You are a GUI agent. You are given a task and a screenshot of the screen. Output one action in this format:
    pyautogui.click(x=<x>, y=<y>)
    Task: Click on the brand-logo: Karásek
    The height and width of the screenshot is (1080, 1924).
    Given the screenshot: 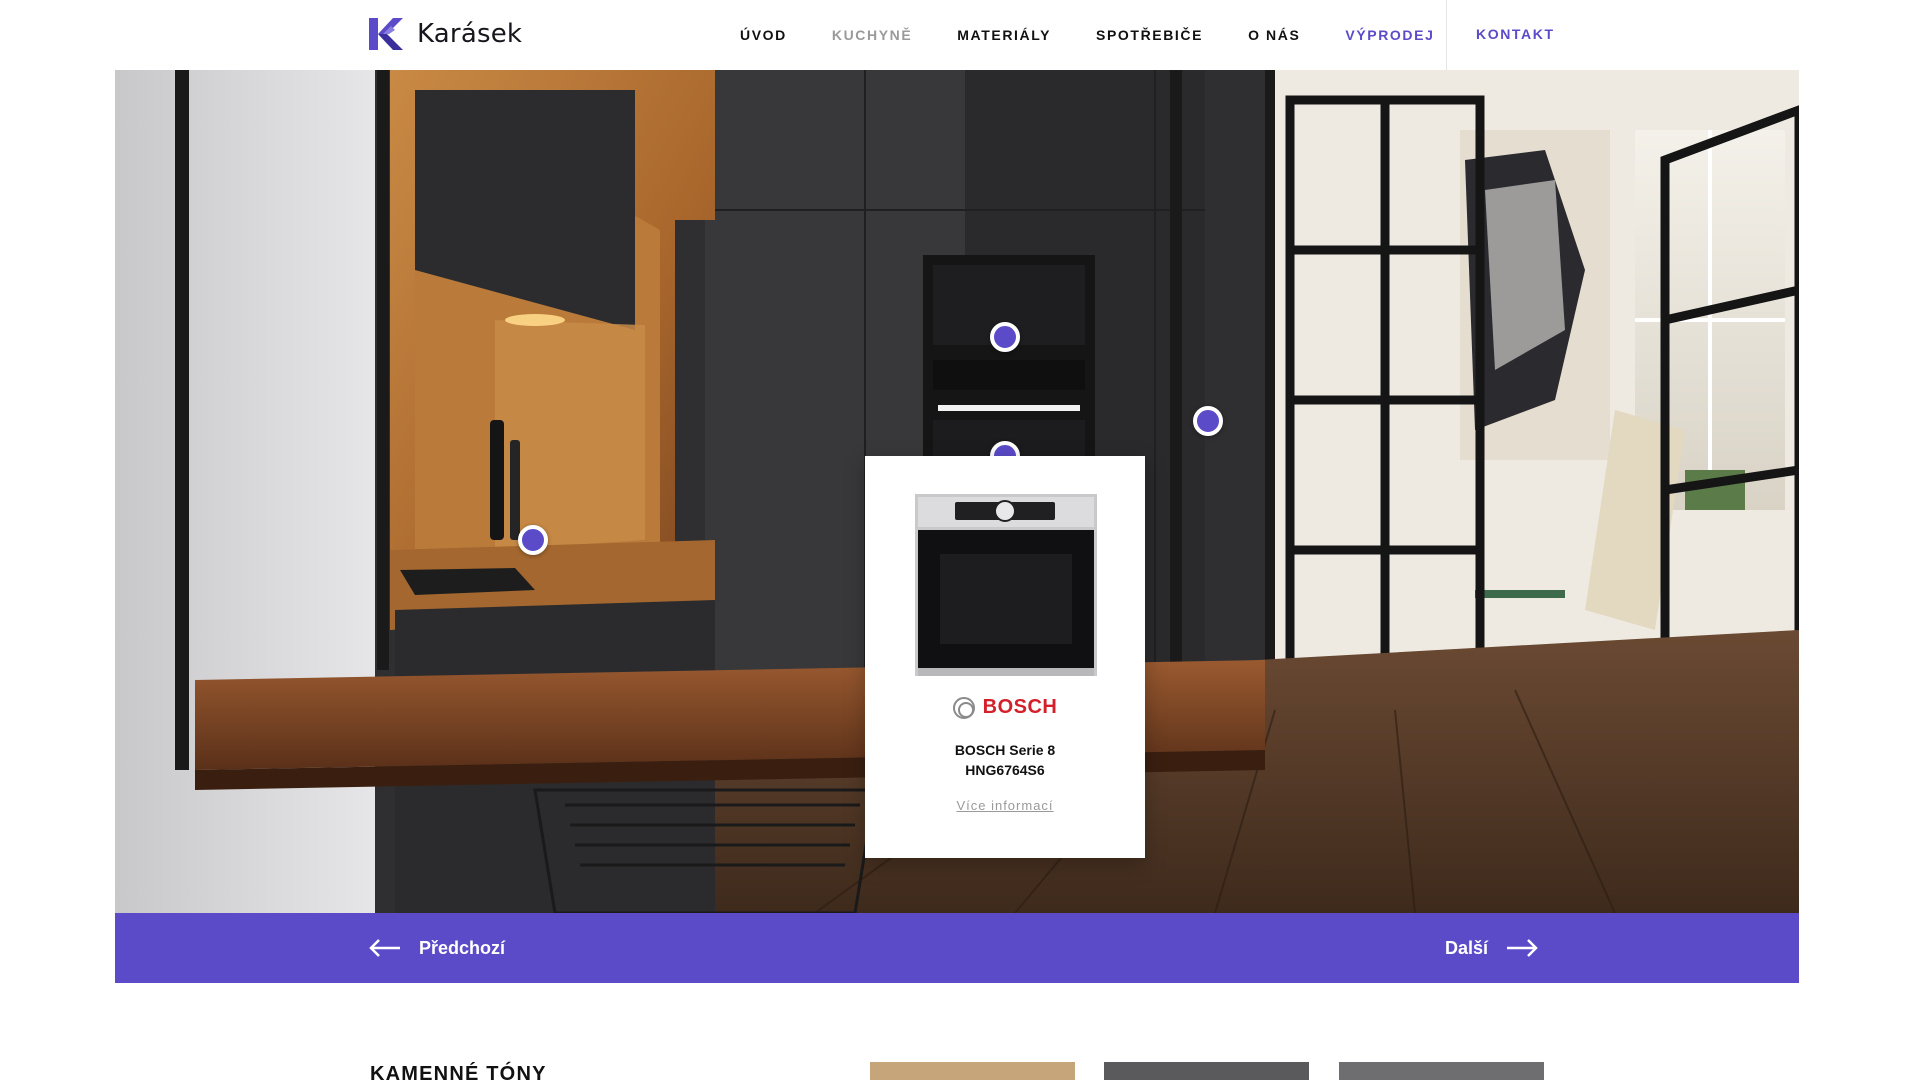 What is the action you would take?
    pyautogui.click(x=445, y=34)
    